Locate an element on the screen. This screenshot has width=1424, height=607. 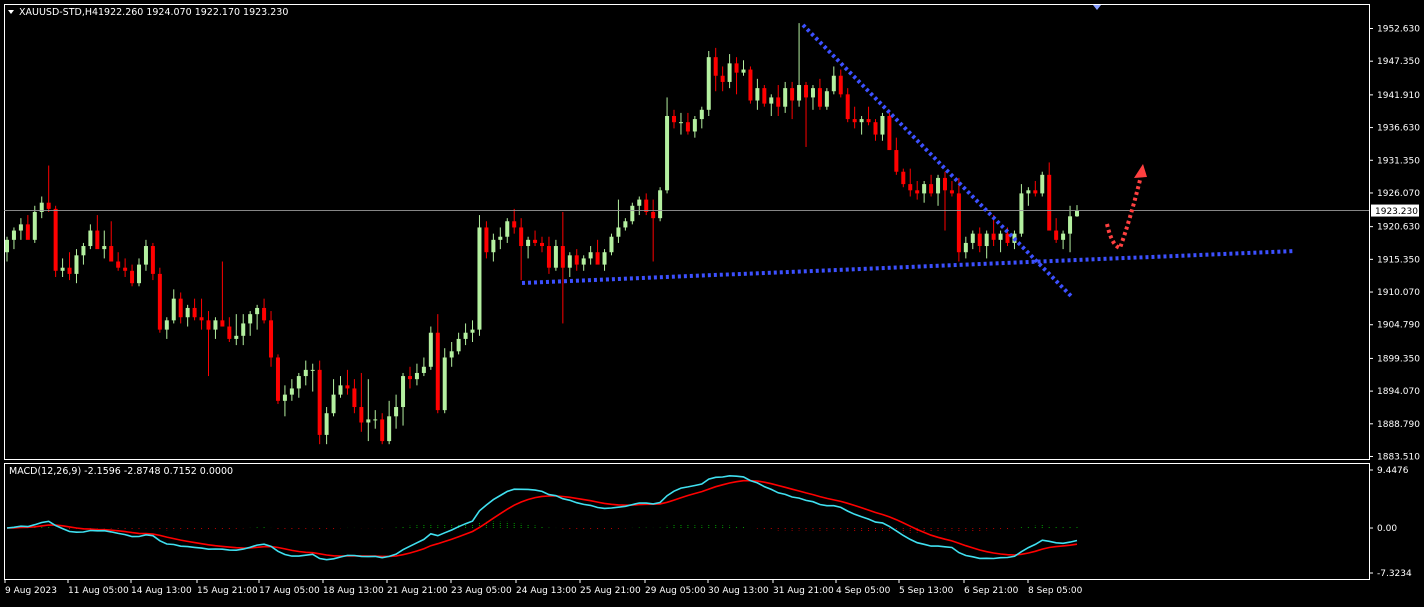
price-axis-label: 1926.070 is located at coordinates (1398, 194).